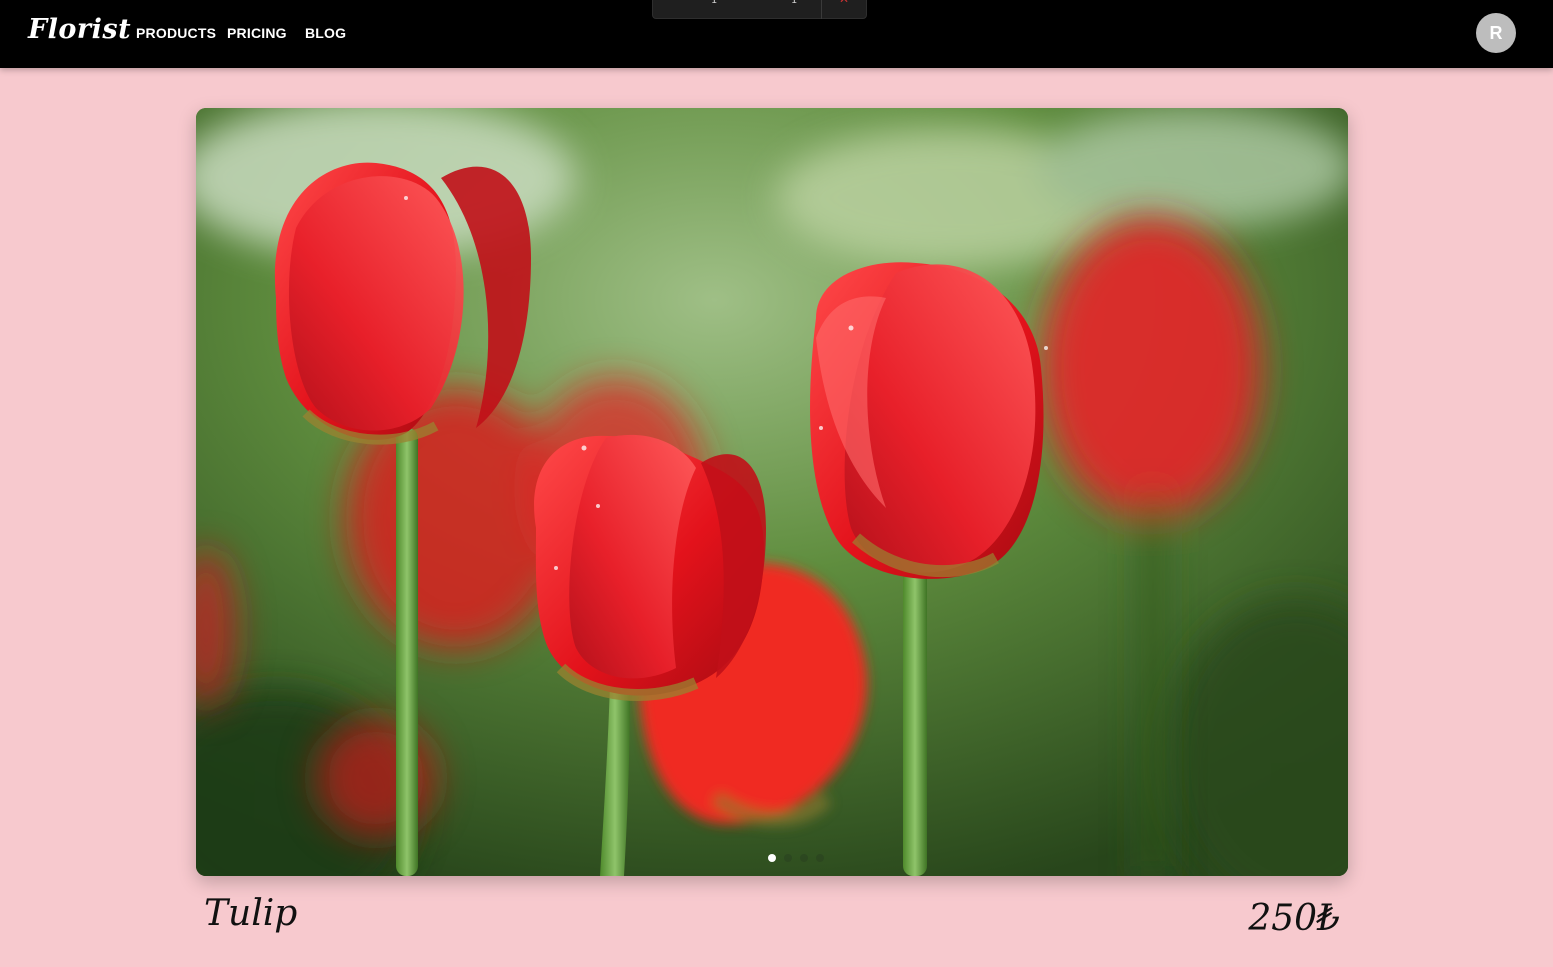  What do you see at coordinates (844, 2) in the screenshot?
I see `close-icon: ✕` at bounding box center [844, 2].